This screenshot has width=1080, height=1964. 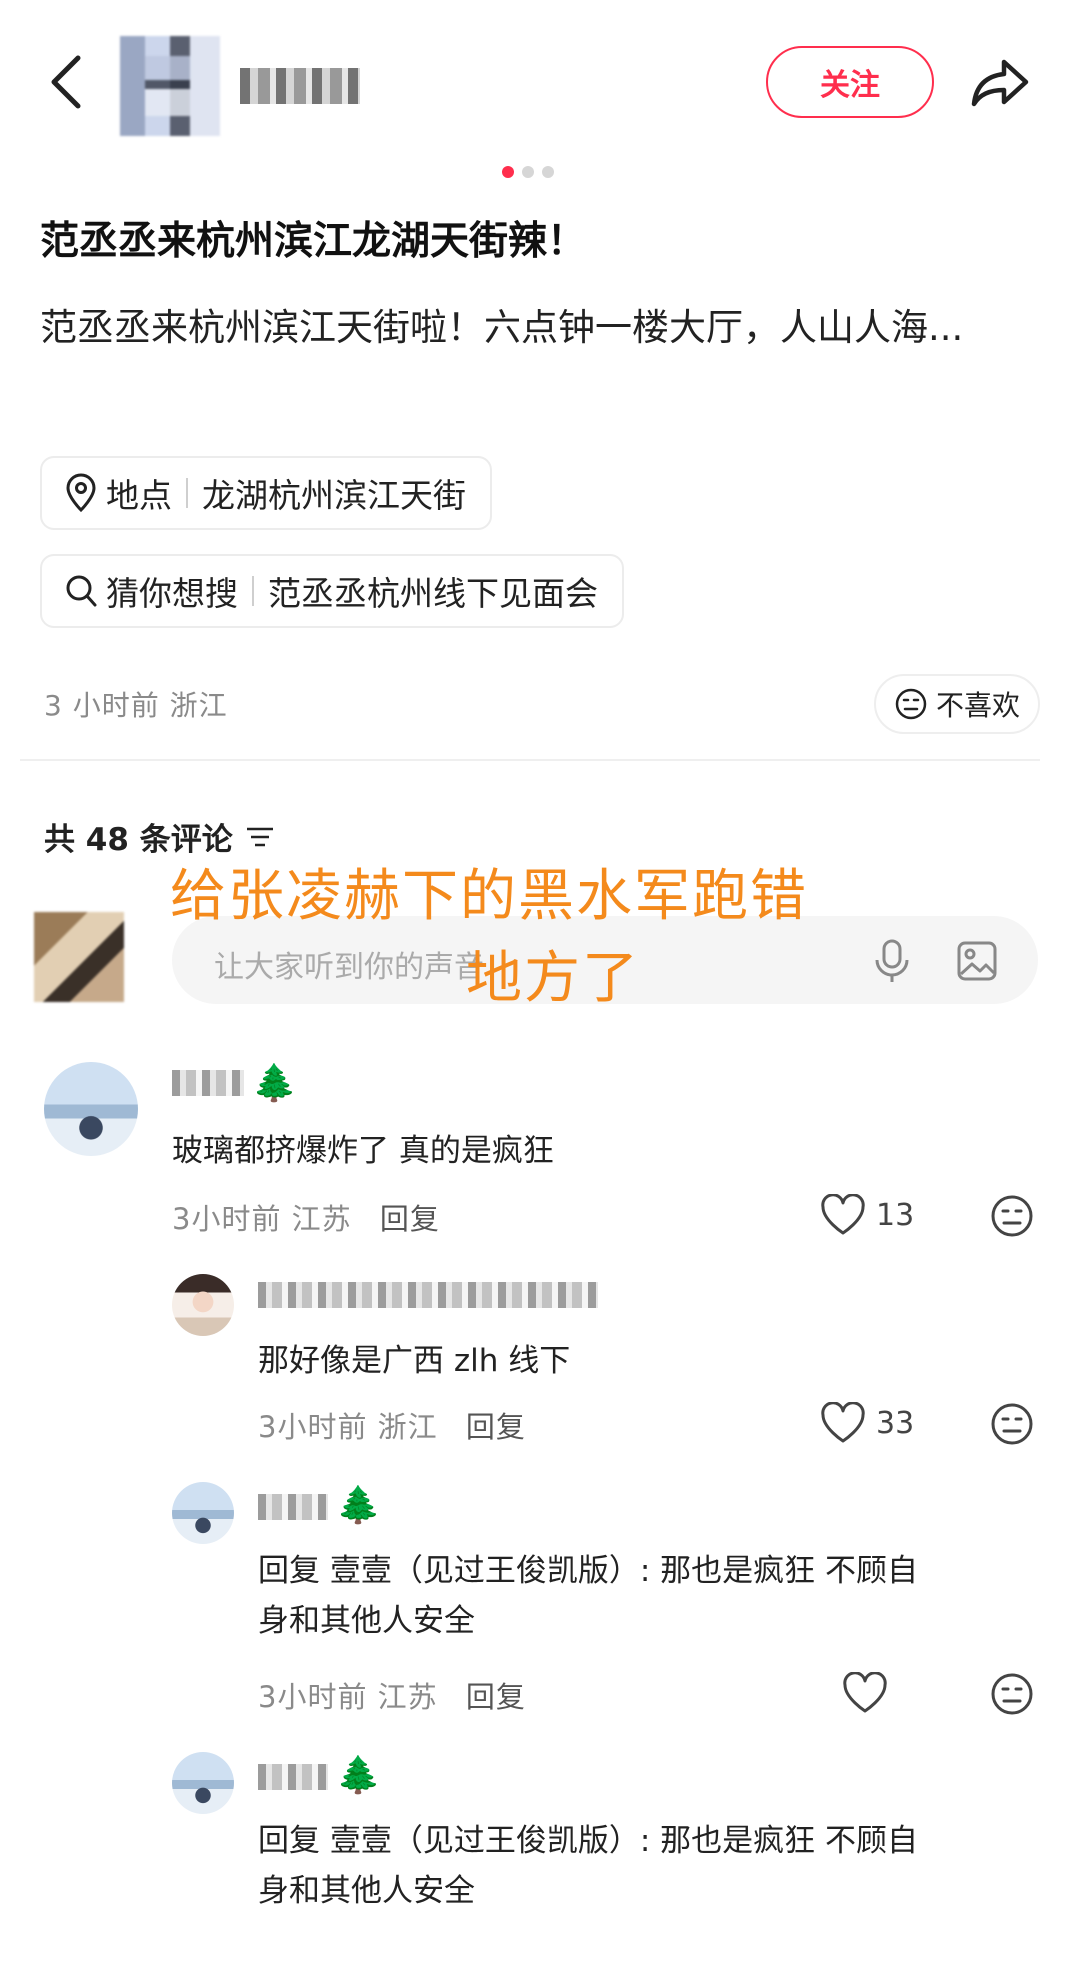 What do you see at coordinates (489, 896) in the screenshot?
I see `annotation-line-1: 给张凌赫下的黑水军跑错` at bounding box center [489, 896].